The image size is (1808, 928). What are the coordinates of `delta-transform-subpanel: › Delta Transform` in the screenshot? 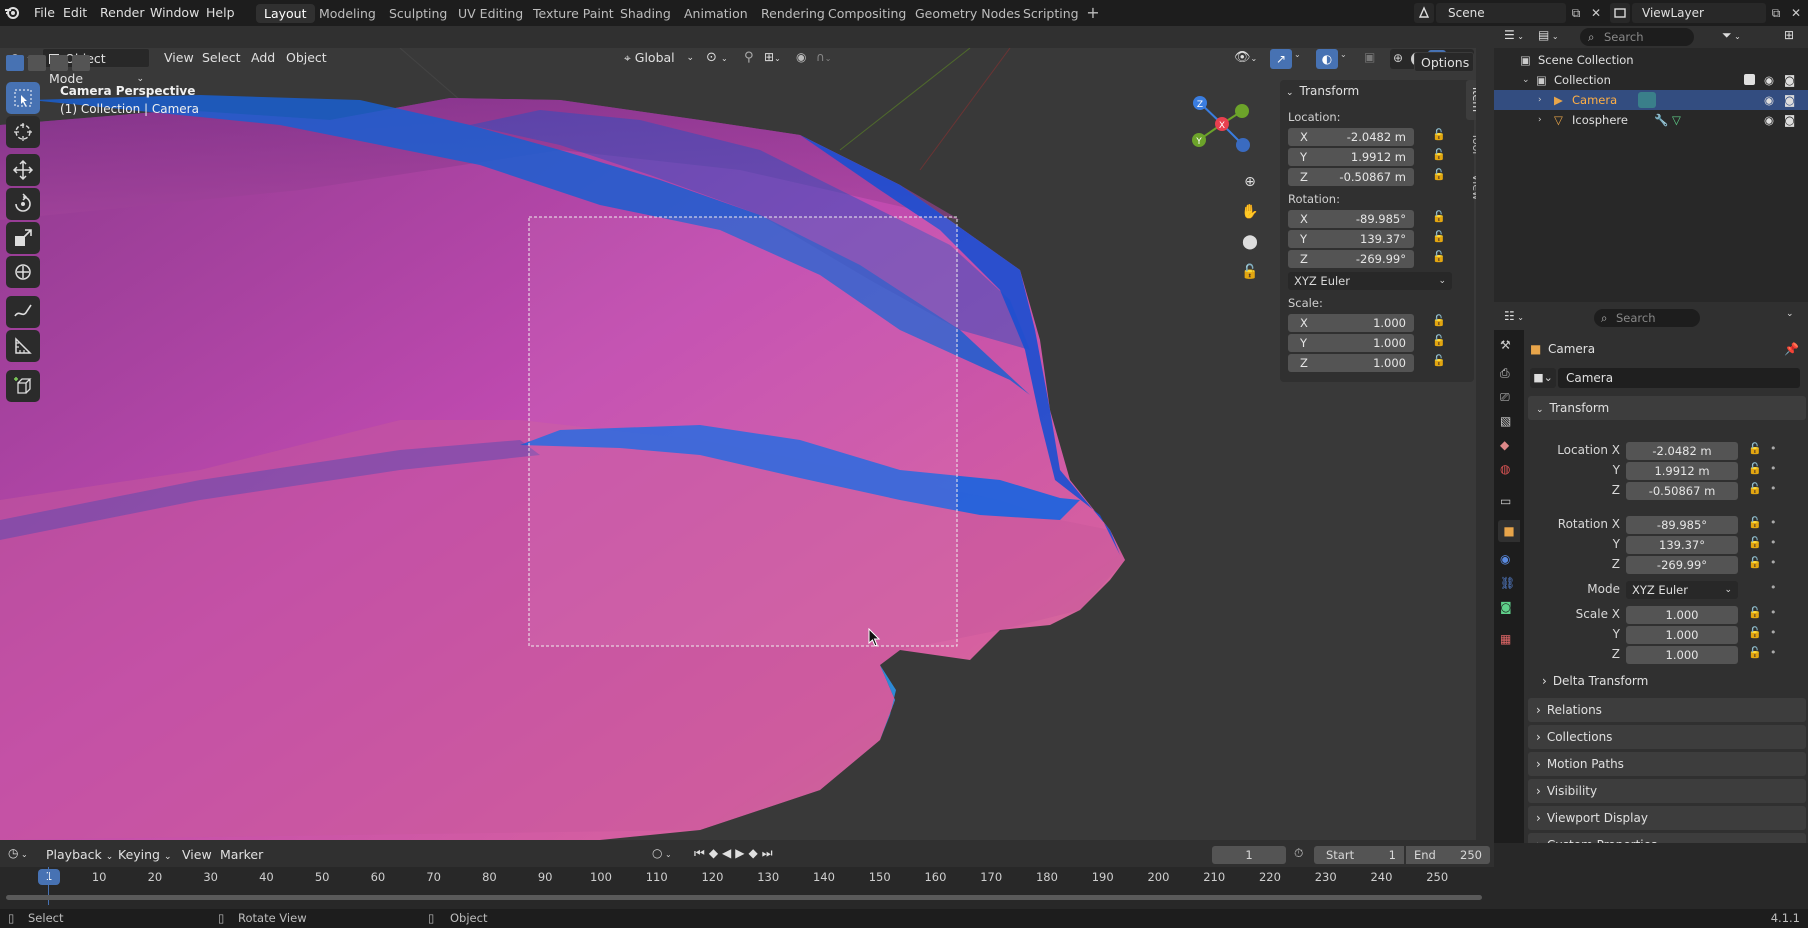 It's located at (1595, 681).